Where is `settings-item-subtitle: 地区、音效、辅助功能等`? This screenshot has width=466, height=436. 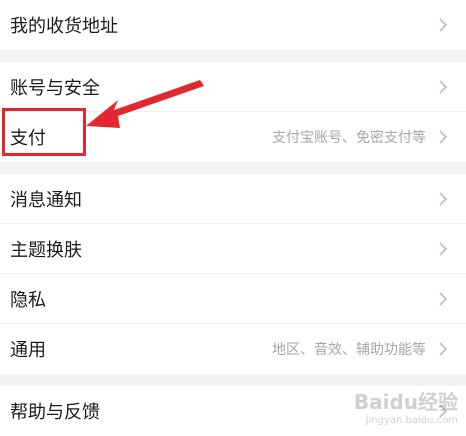 settings-item-subtitle: 地区、音效、辅助功能等 is located at coordinates (349, 350).